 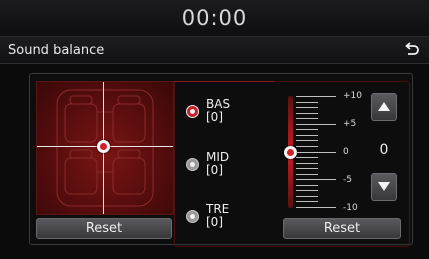 What do you see at coordinates (192, 111) in the screenshot?
I see `bass-radio` at bounding box center [192, 111].